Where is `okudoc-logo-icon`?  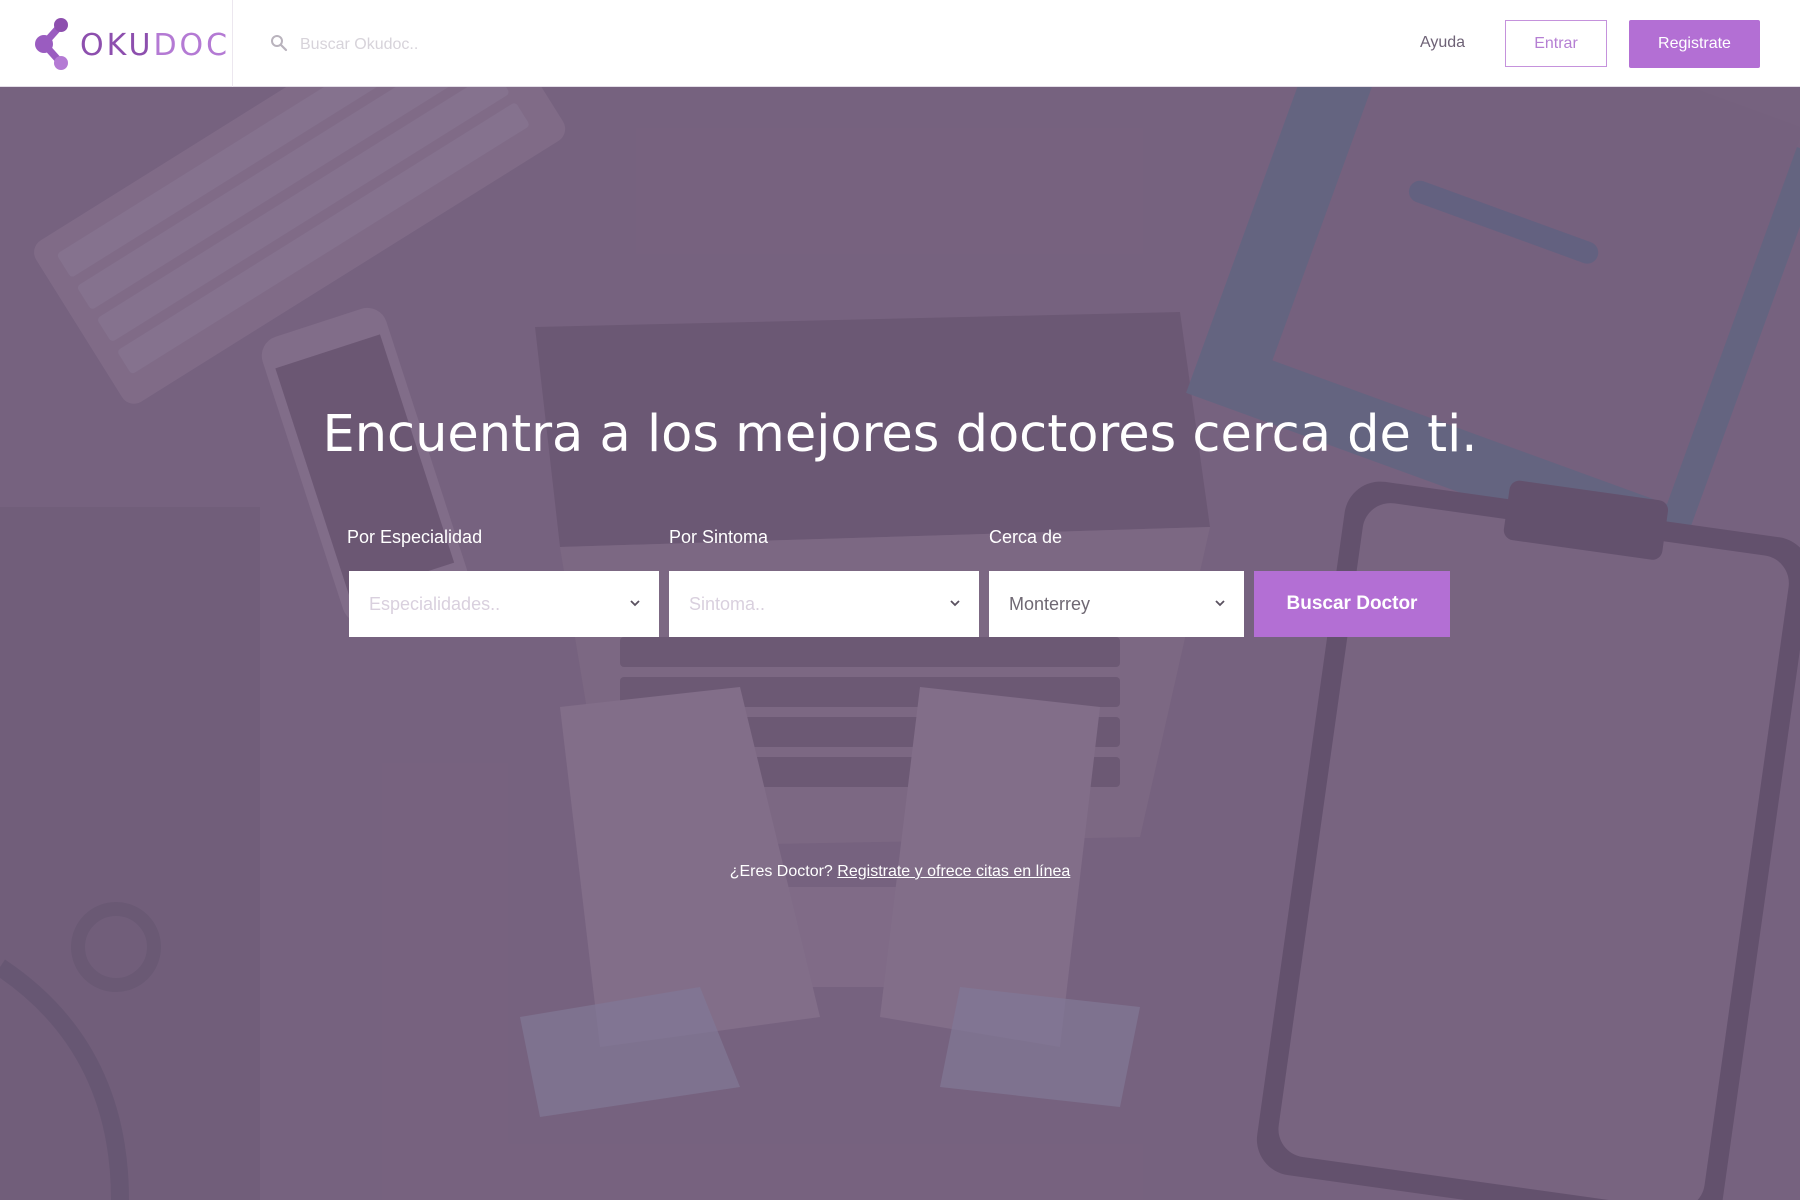 okudoc-logo-icon is located at coordinates (51, 44).